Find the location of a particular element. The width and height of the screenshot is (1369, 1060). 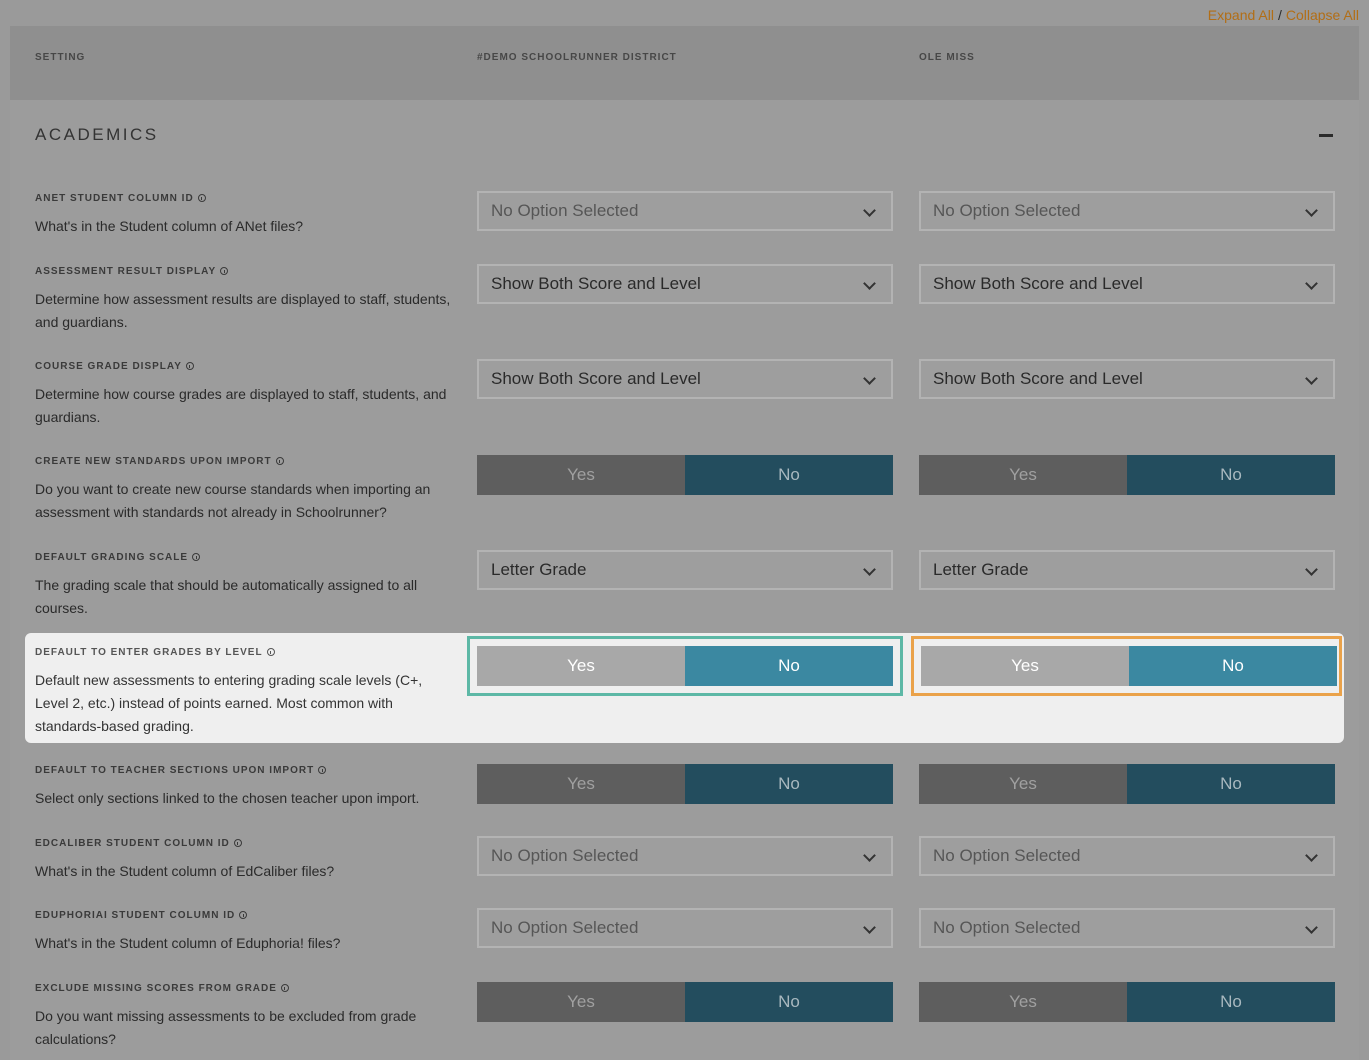

collapse-section-icon is located at coordinates (1326, 135).